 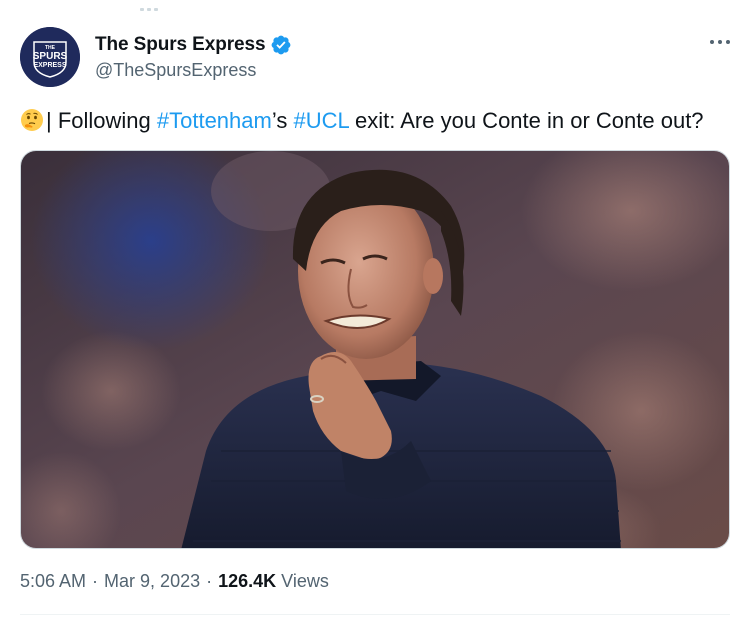 I want to click on avatar-line-3: EXPRESS, so click(x=49, y=65).